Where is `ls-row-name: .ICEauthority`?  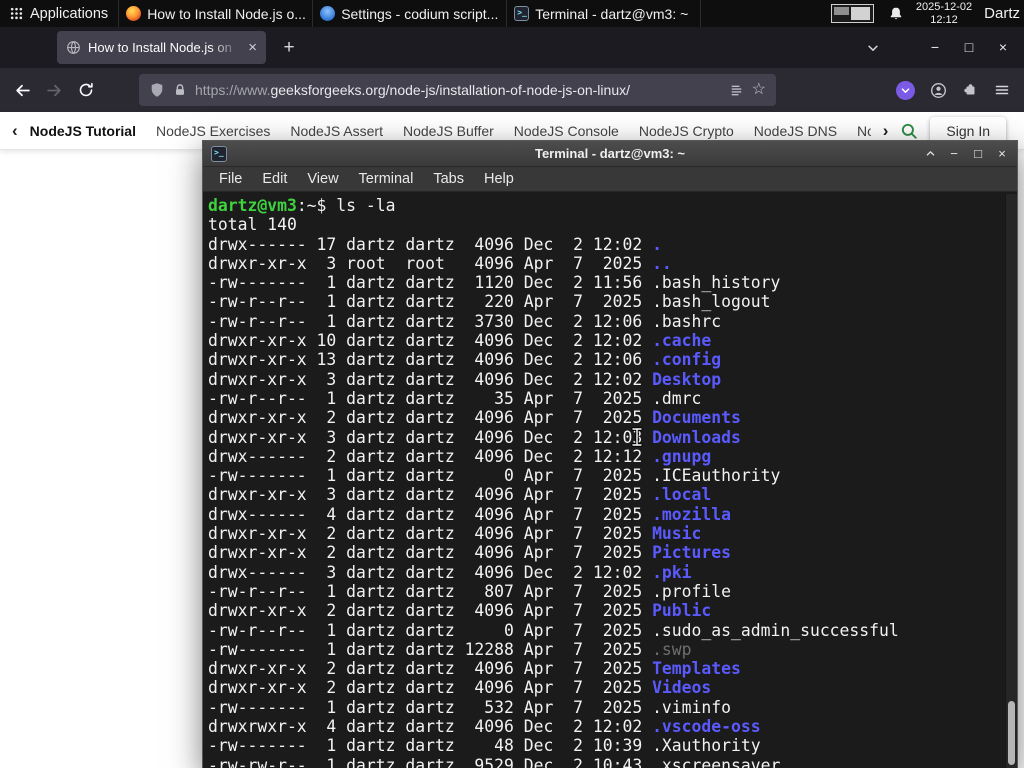 ls-row-name: .ICEauthority is located at coordinates (716, 476).